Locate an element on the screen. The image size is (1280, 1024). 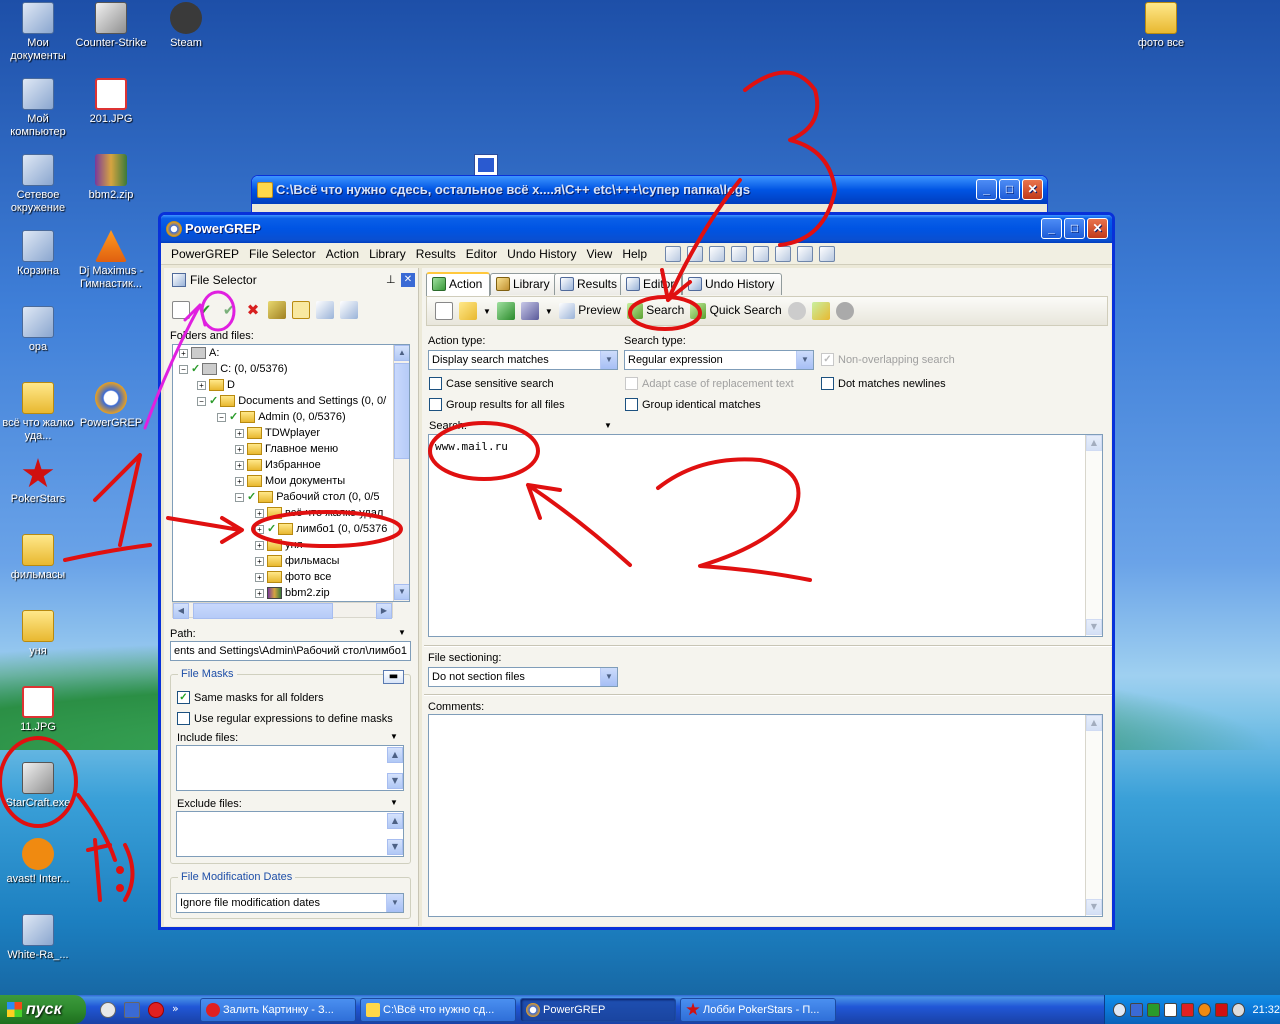
group-results-checkbox: Group results for all files is located at coordinates (497, 404).